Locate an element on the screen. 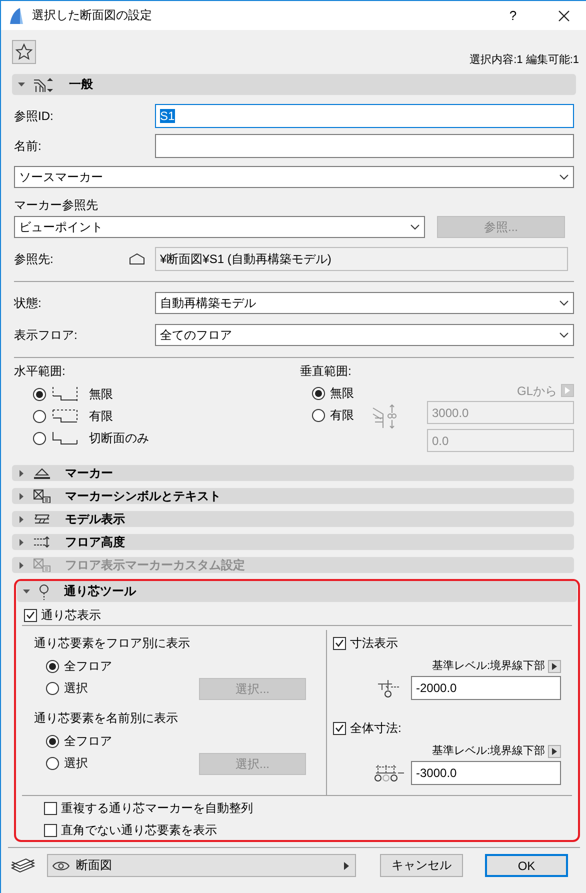  field-label: 参照ID: is located at coordinates (34, 116).